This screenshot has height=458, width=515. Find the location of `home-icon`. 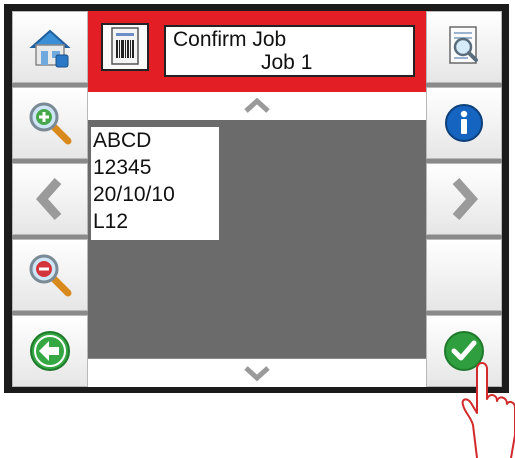

home-icon is located at coordinates (50, 48).